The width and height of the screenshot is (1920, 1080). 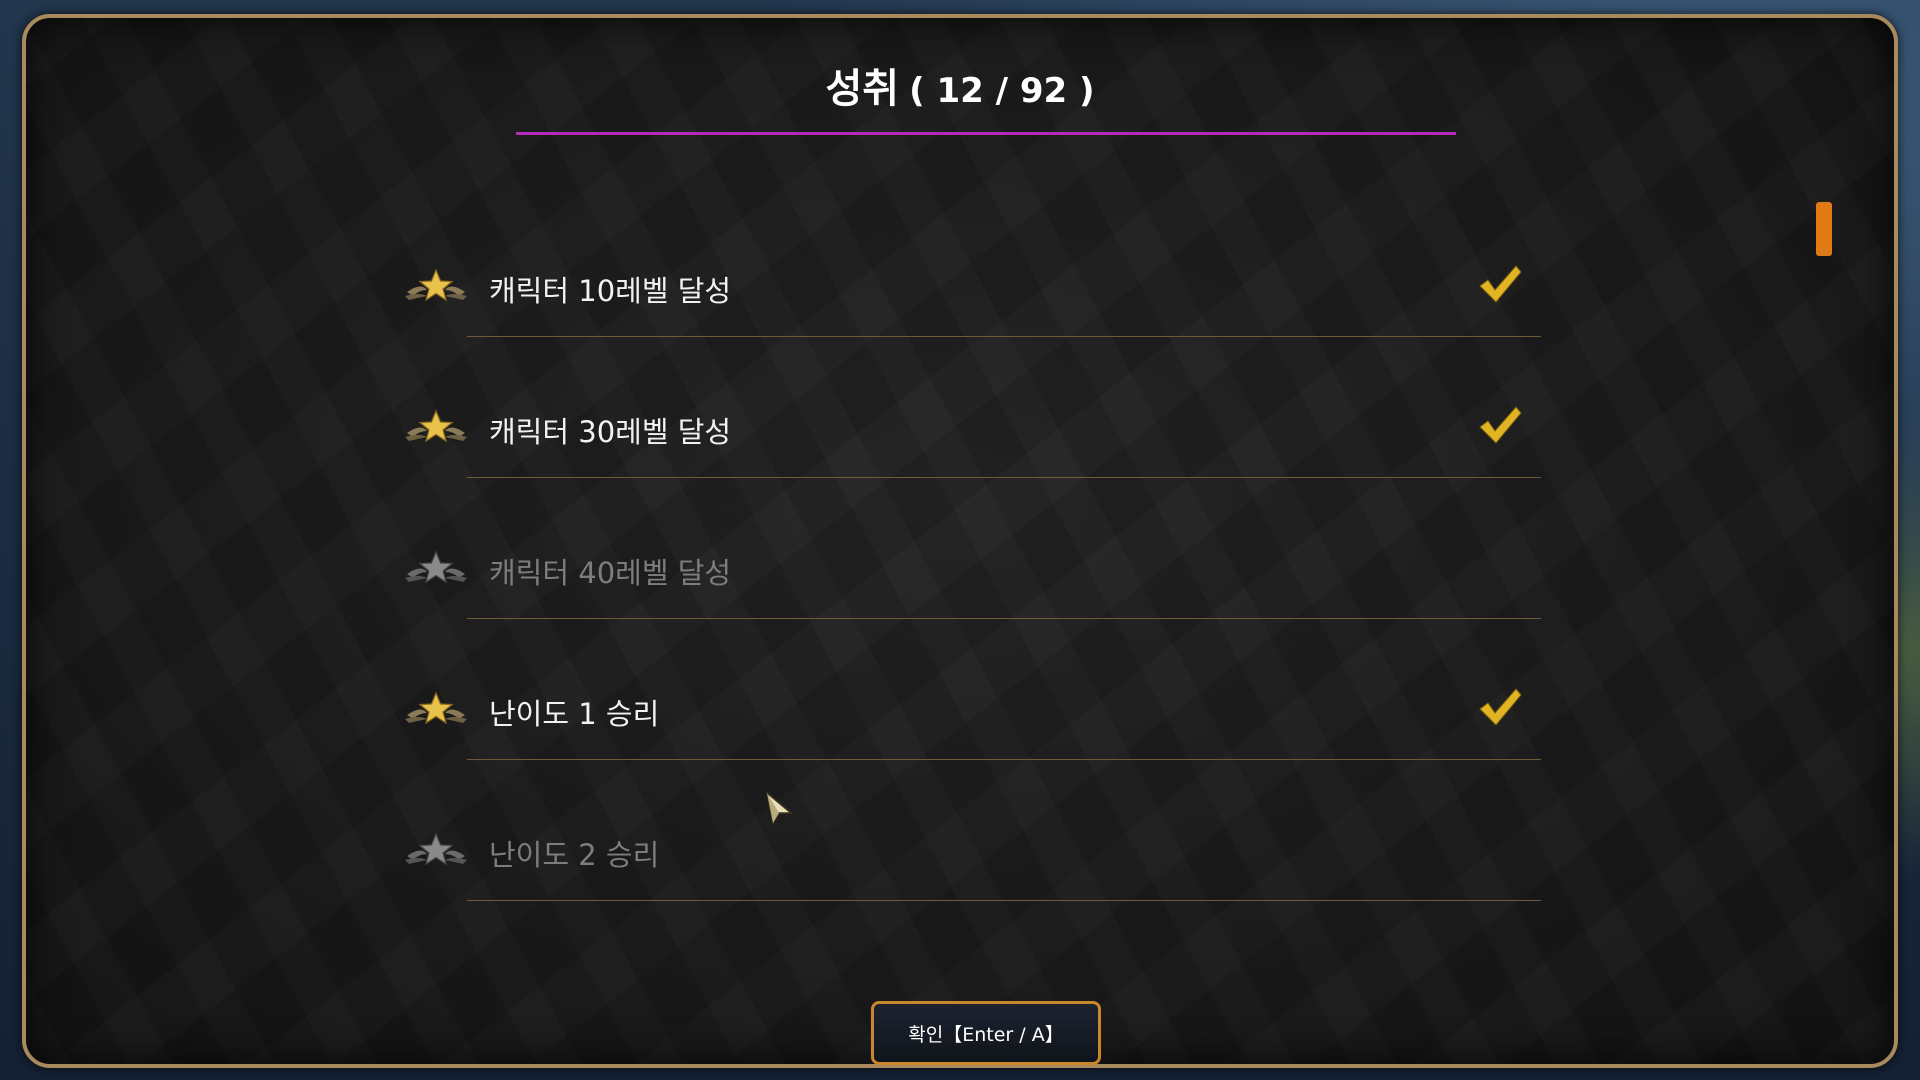 I want to click on achievement-label: 캐릭터 30레벨 달성, so click(x=610, y=432).